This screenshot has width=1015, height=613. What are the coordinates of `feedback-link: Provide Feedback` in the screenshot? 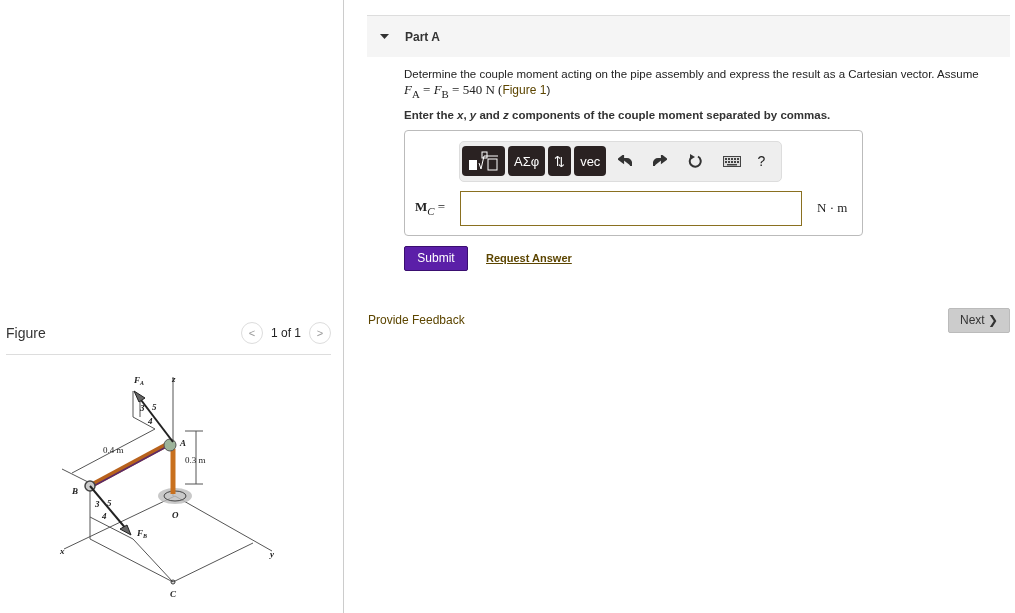 It's located at (416, 320).